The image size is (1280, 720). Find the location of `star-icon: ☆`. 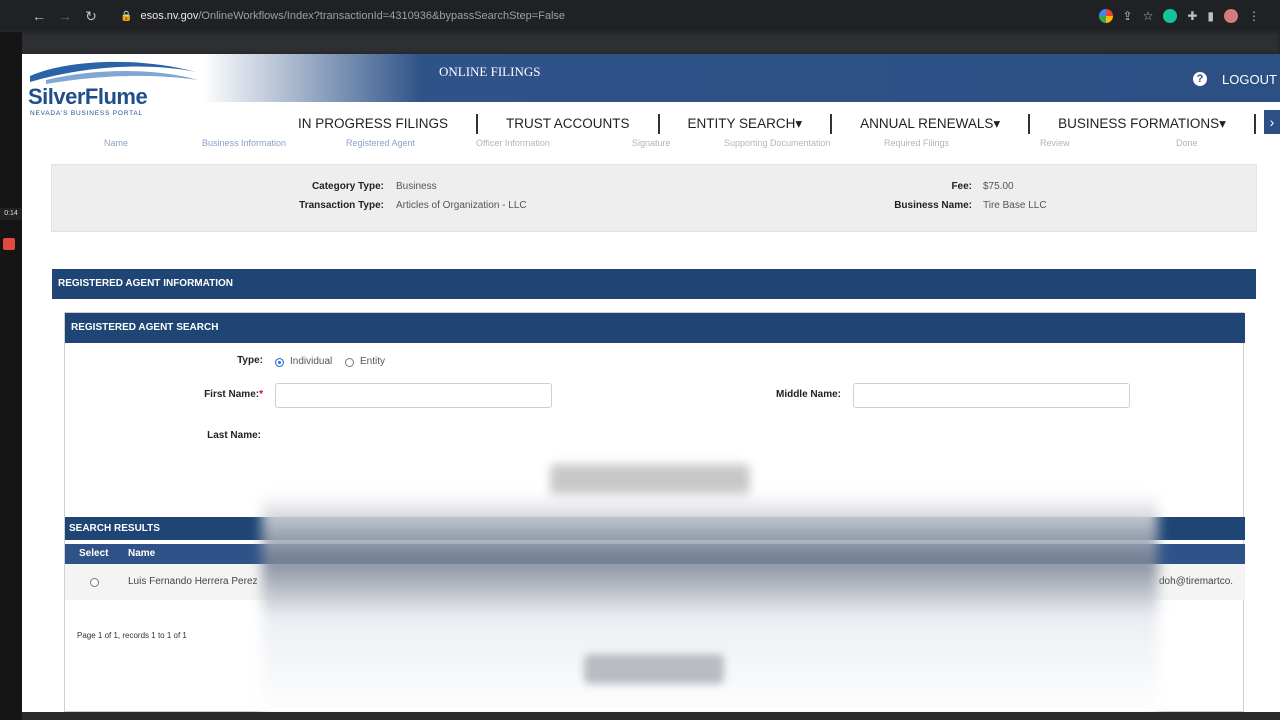

star-icon: ☆ is located at coordinates (1148, 16).